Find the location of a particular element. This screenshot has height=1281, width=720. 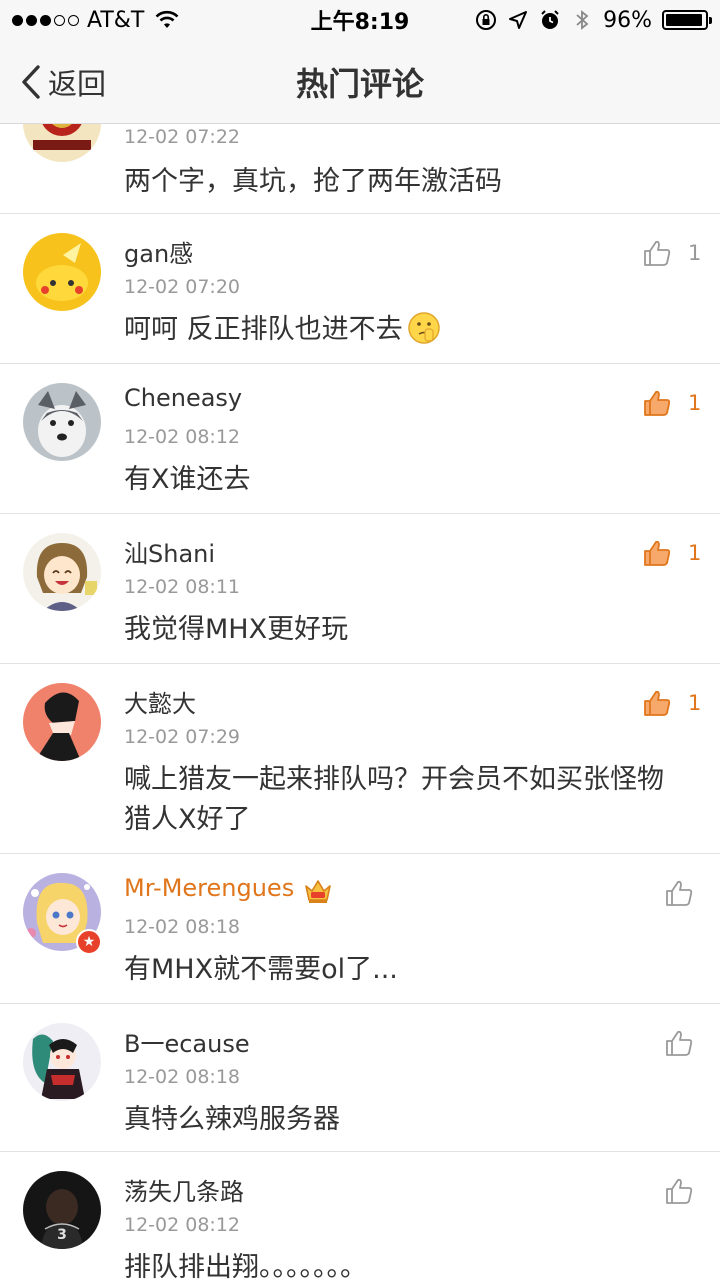

comment-item: 3 荡失几条路 12-02 08:12 排队排出翔。。。。。。。 is located at coordinates (360, 1216).